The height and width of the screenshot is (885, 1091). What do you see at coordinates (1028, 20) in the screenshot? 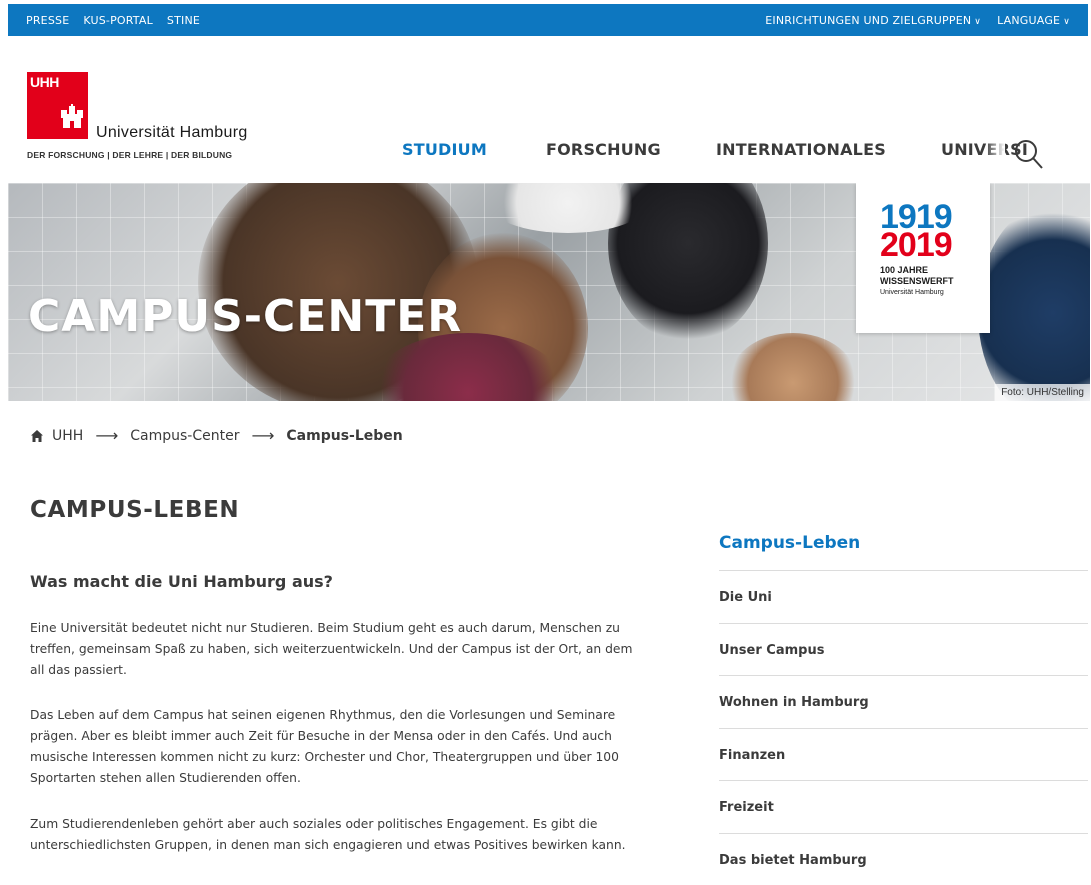
I see `topbar-dropdown-language-label: LANGUAGE` at bounding box center [1028, 20].